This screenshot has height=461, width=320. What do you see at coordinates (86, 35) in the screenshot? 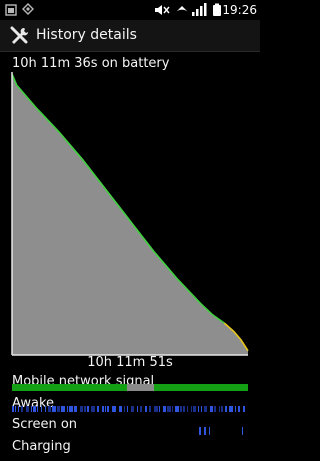
I see `page-title: History details` at bounding box center [86, 35].